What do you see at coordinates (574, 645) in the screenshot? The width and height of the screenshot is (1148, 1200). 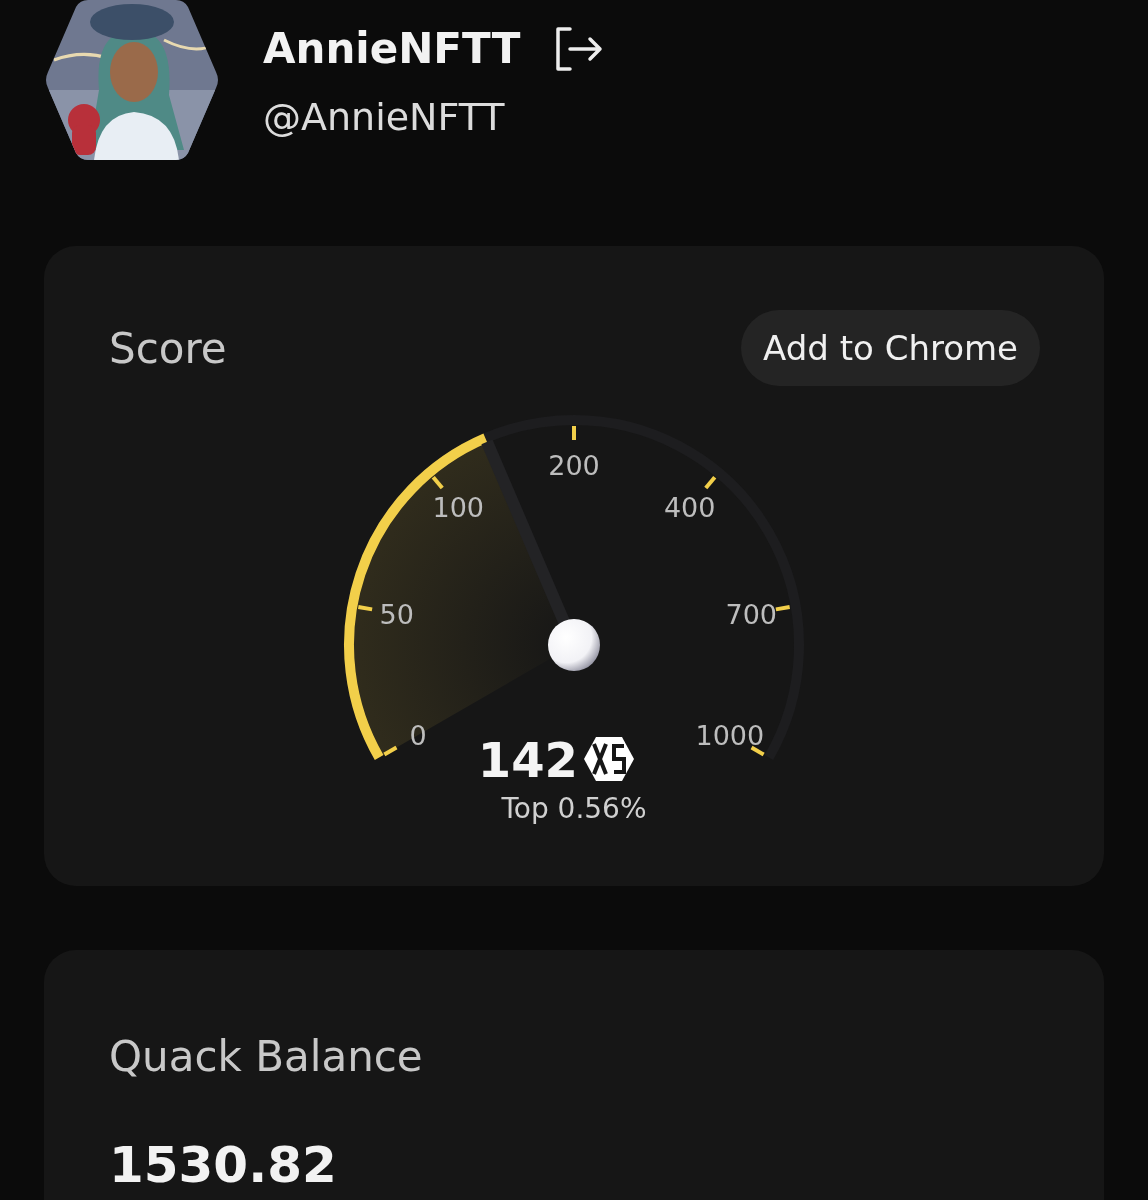 I see `needle-knob` at bounding box center [574, 645].